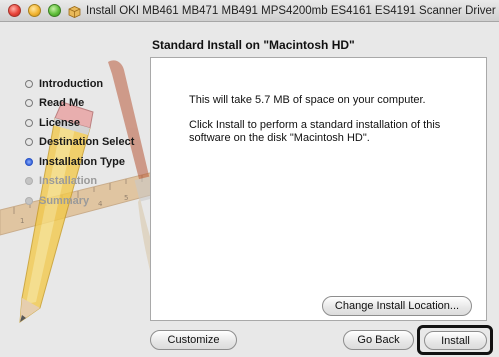 The width and height of the screenshot is (499, 357). What do you see at coordinates (253, 45) in the screenshot?
I see `page-heading: Standard Install on "Macintosh HD"` at bounding box center [253, 45].